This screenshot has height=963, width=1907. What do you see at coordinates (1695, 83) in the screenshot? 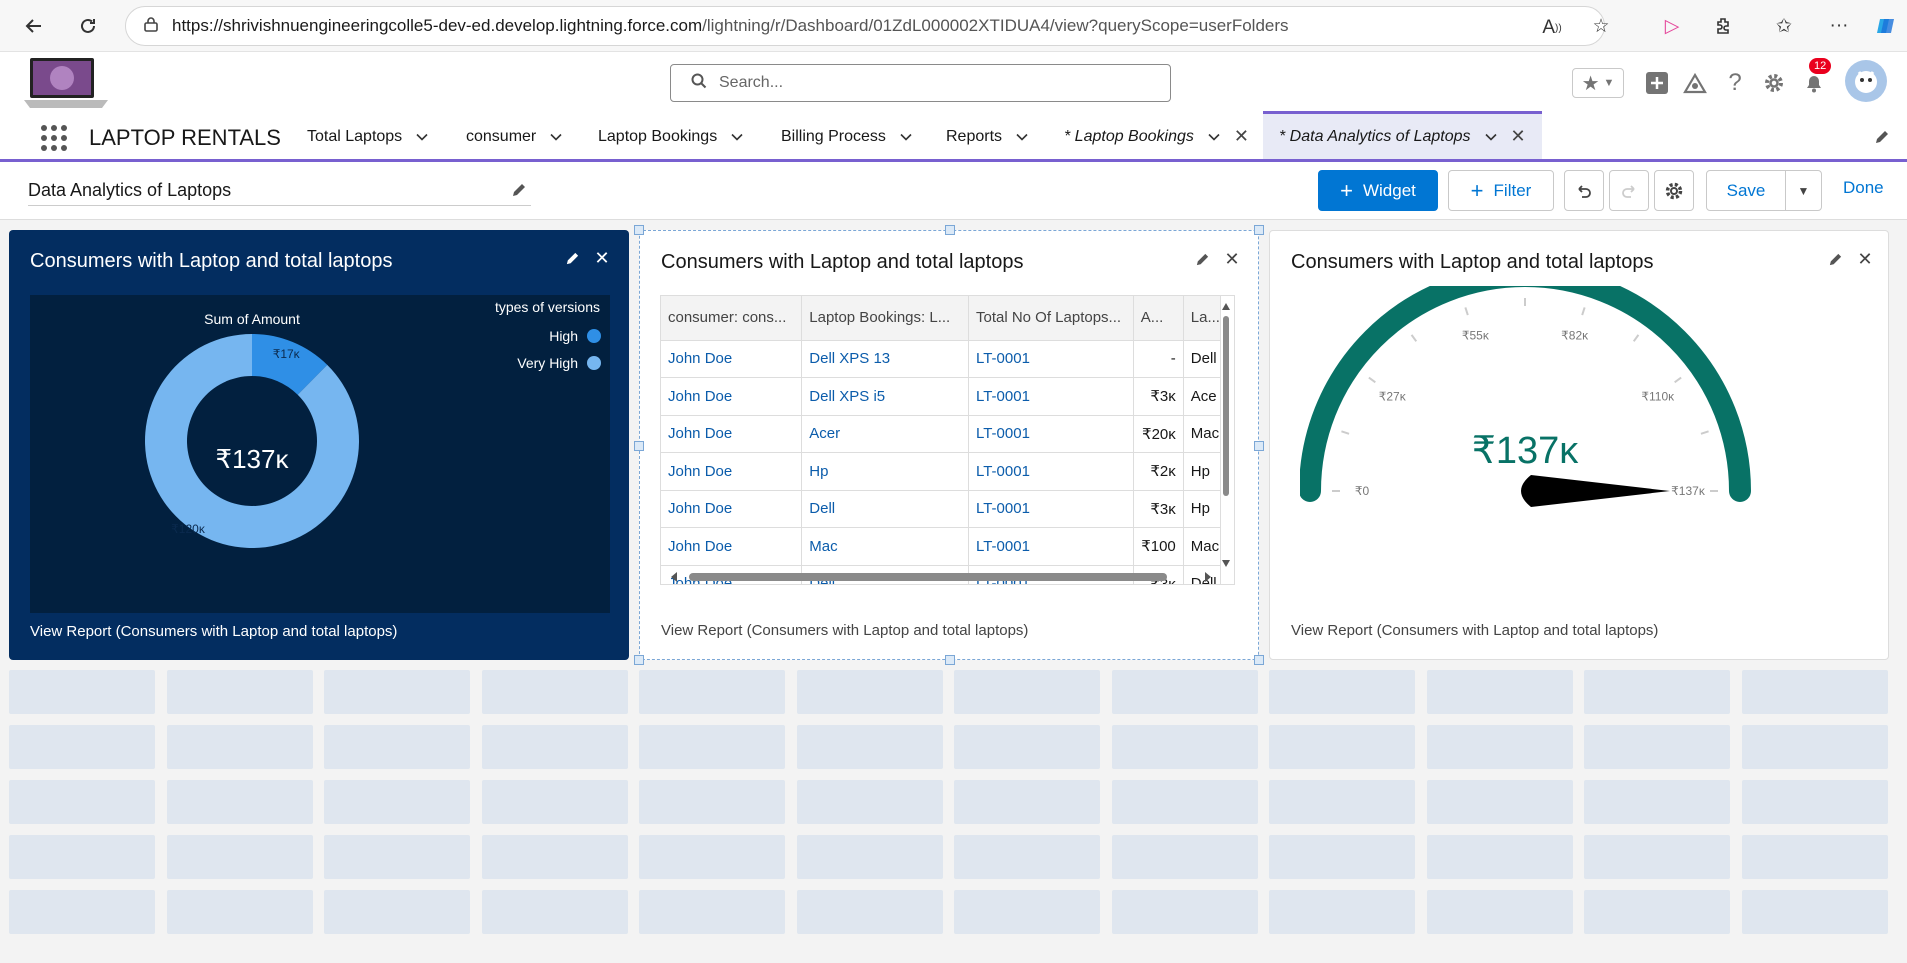
I see `trailhead-icon` at bounding box center [1695, 83].